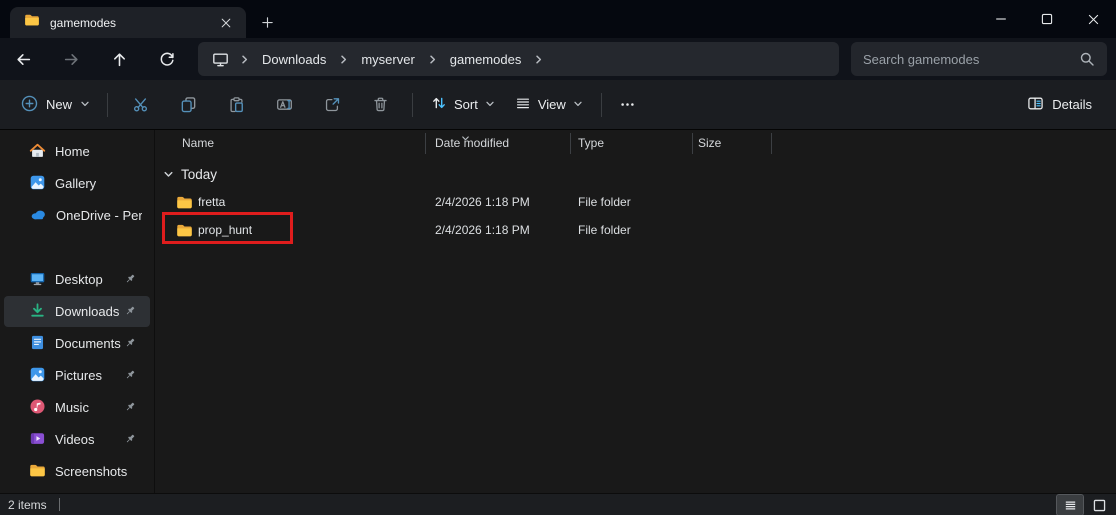 The width and height of the screenshot is (1116, 515). I want to click on column-header-type: Type, so click(591, 143).